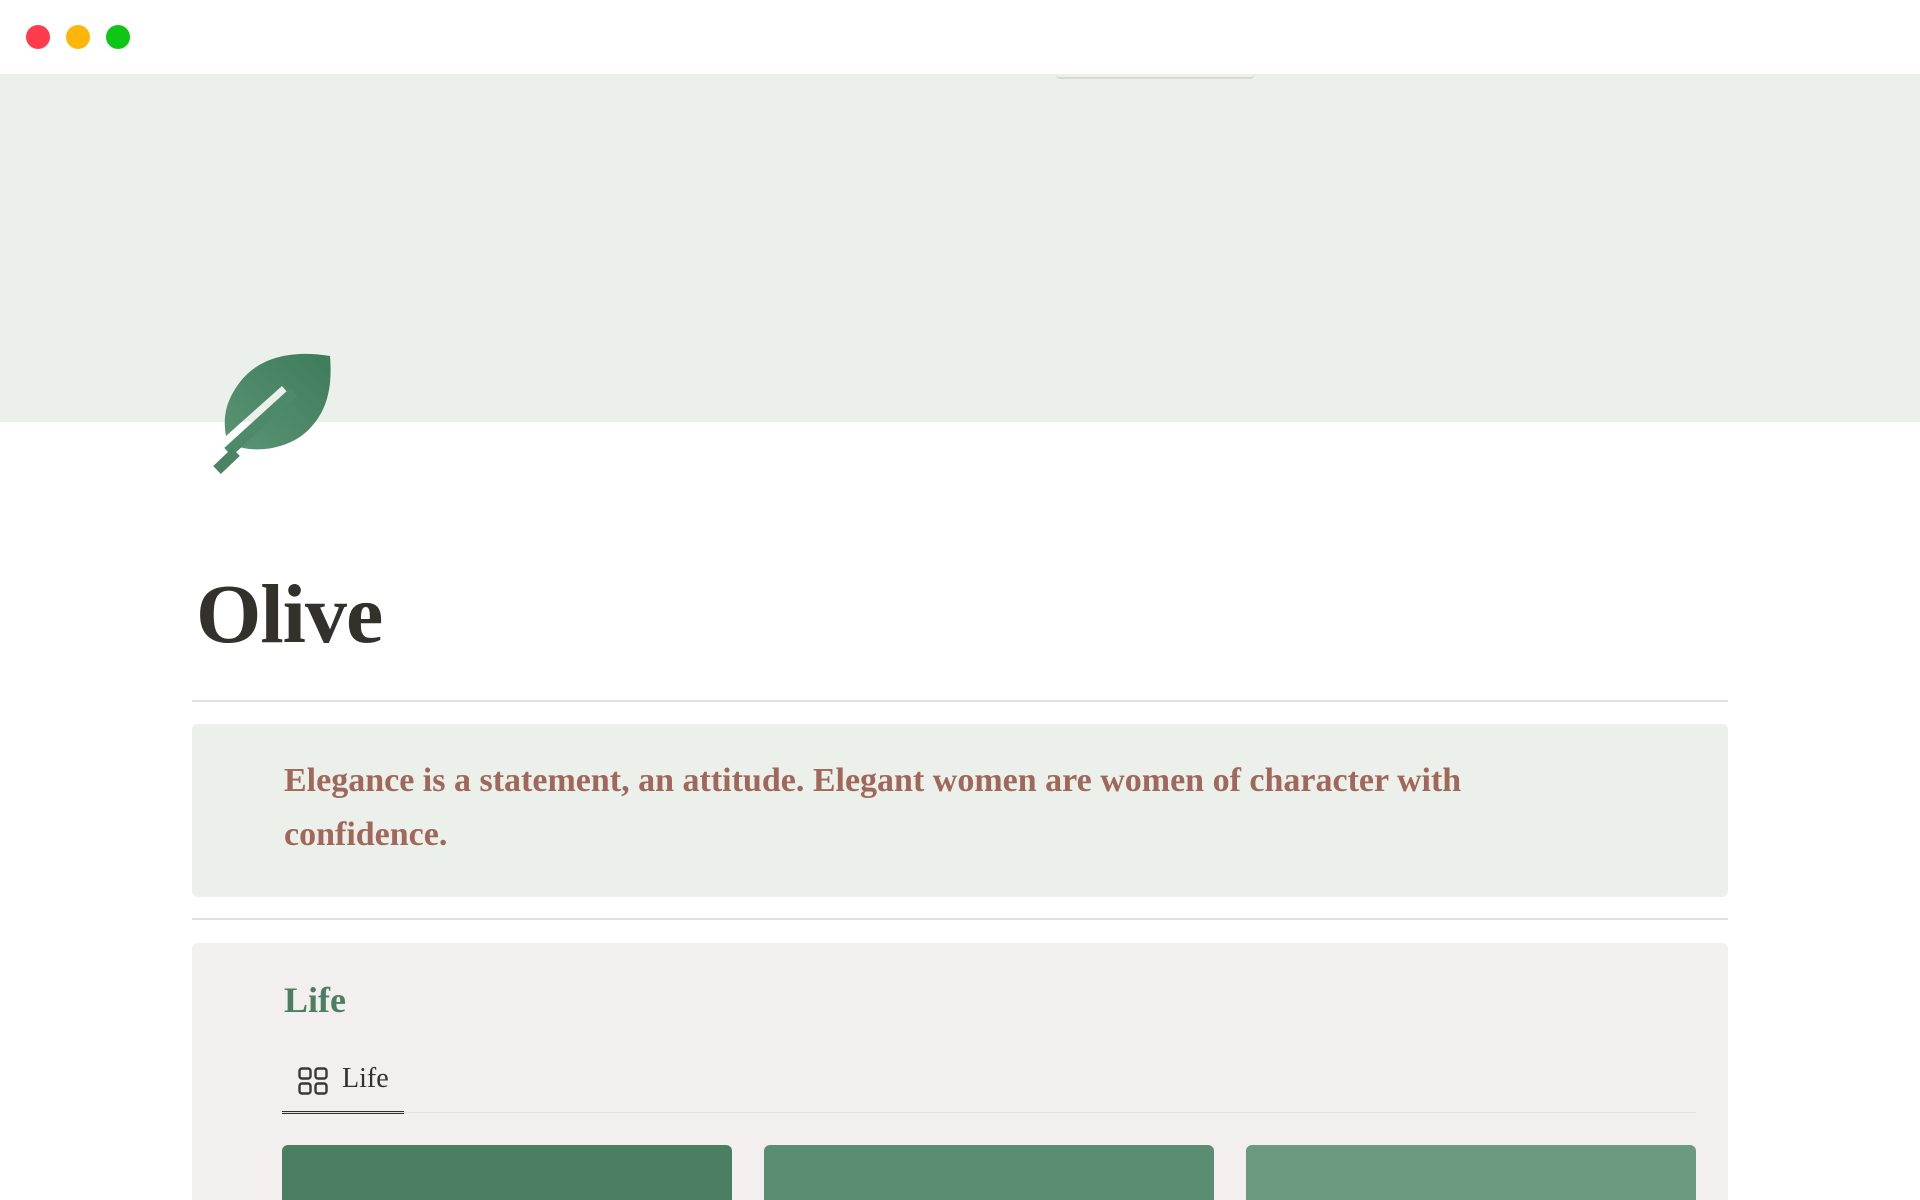 The image size is (1920, 1200). I want to click on maximize-window-button, so click(118, 37).